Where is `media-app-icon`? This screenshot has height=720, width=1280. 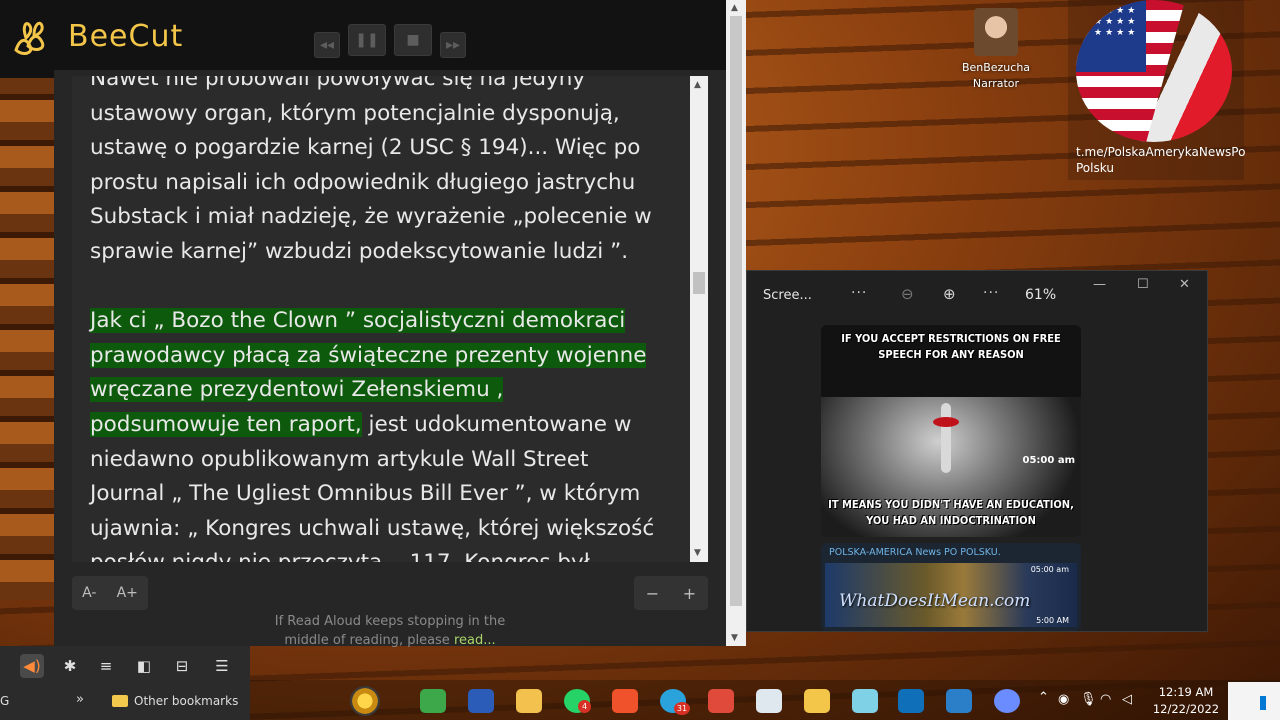
media-app-icon is located at coordinates (911, 701).